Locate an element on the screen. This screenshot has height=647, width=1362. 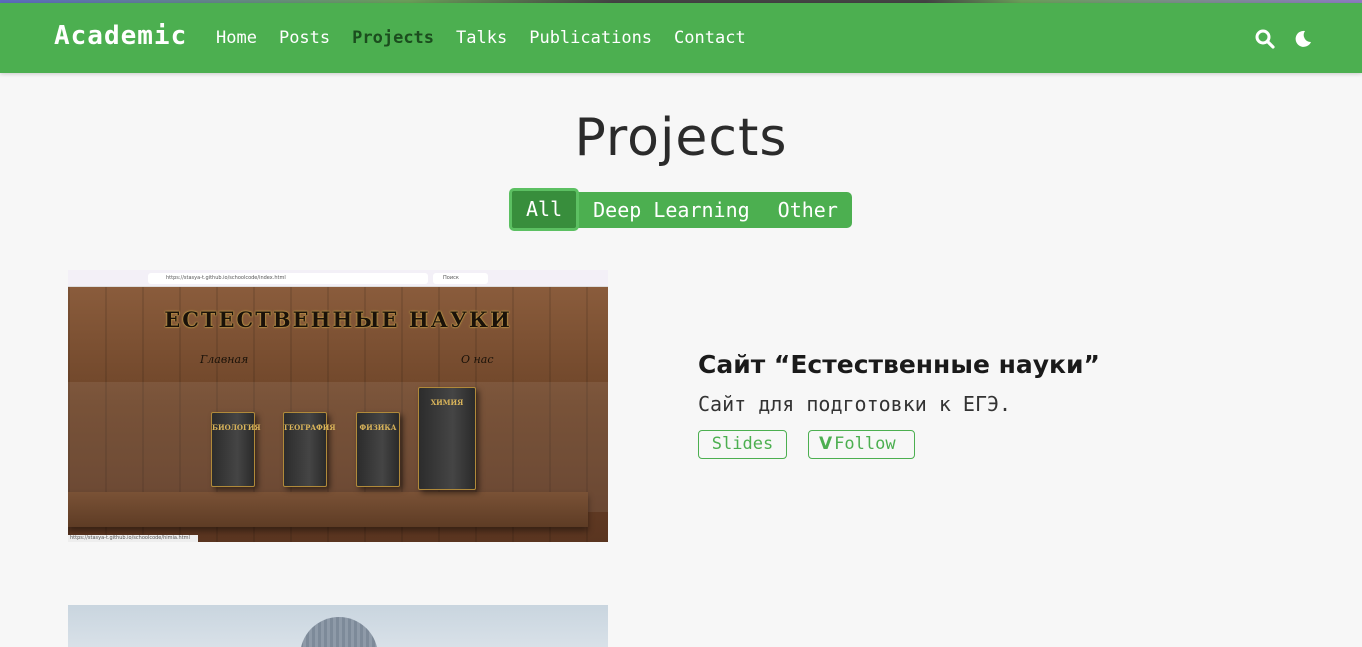
follow-button-label: Follow is located at coordinates (865, 444).